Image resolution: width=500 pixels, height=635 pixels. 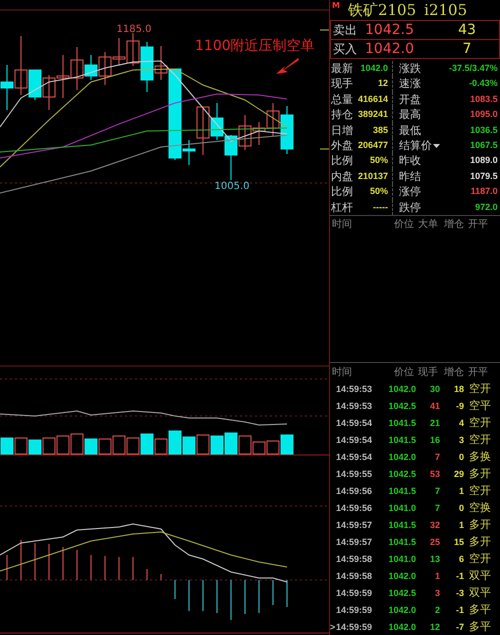 I want to click on price-label: 1185.0, so click(x=134, y=29).